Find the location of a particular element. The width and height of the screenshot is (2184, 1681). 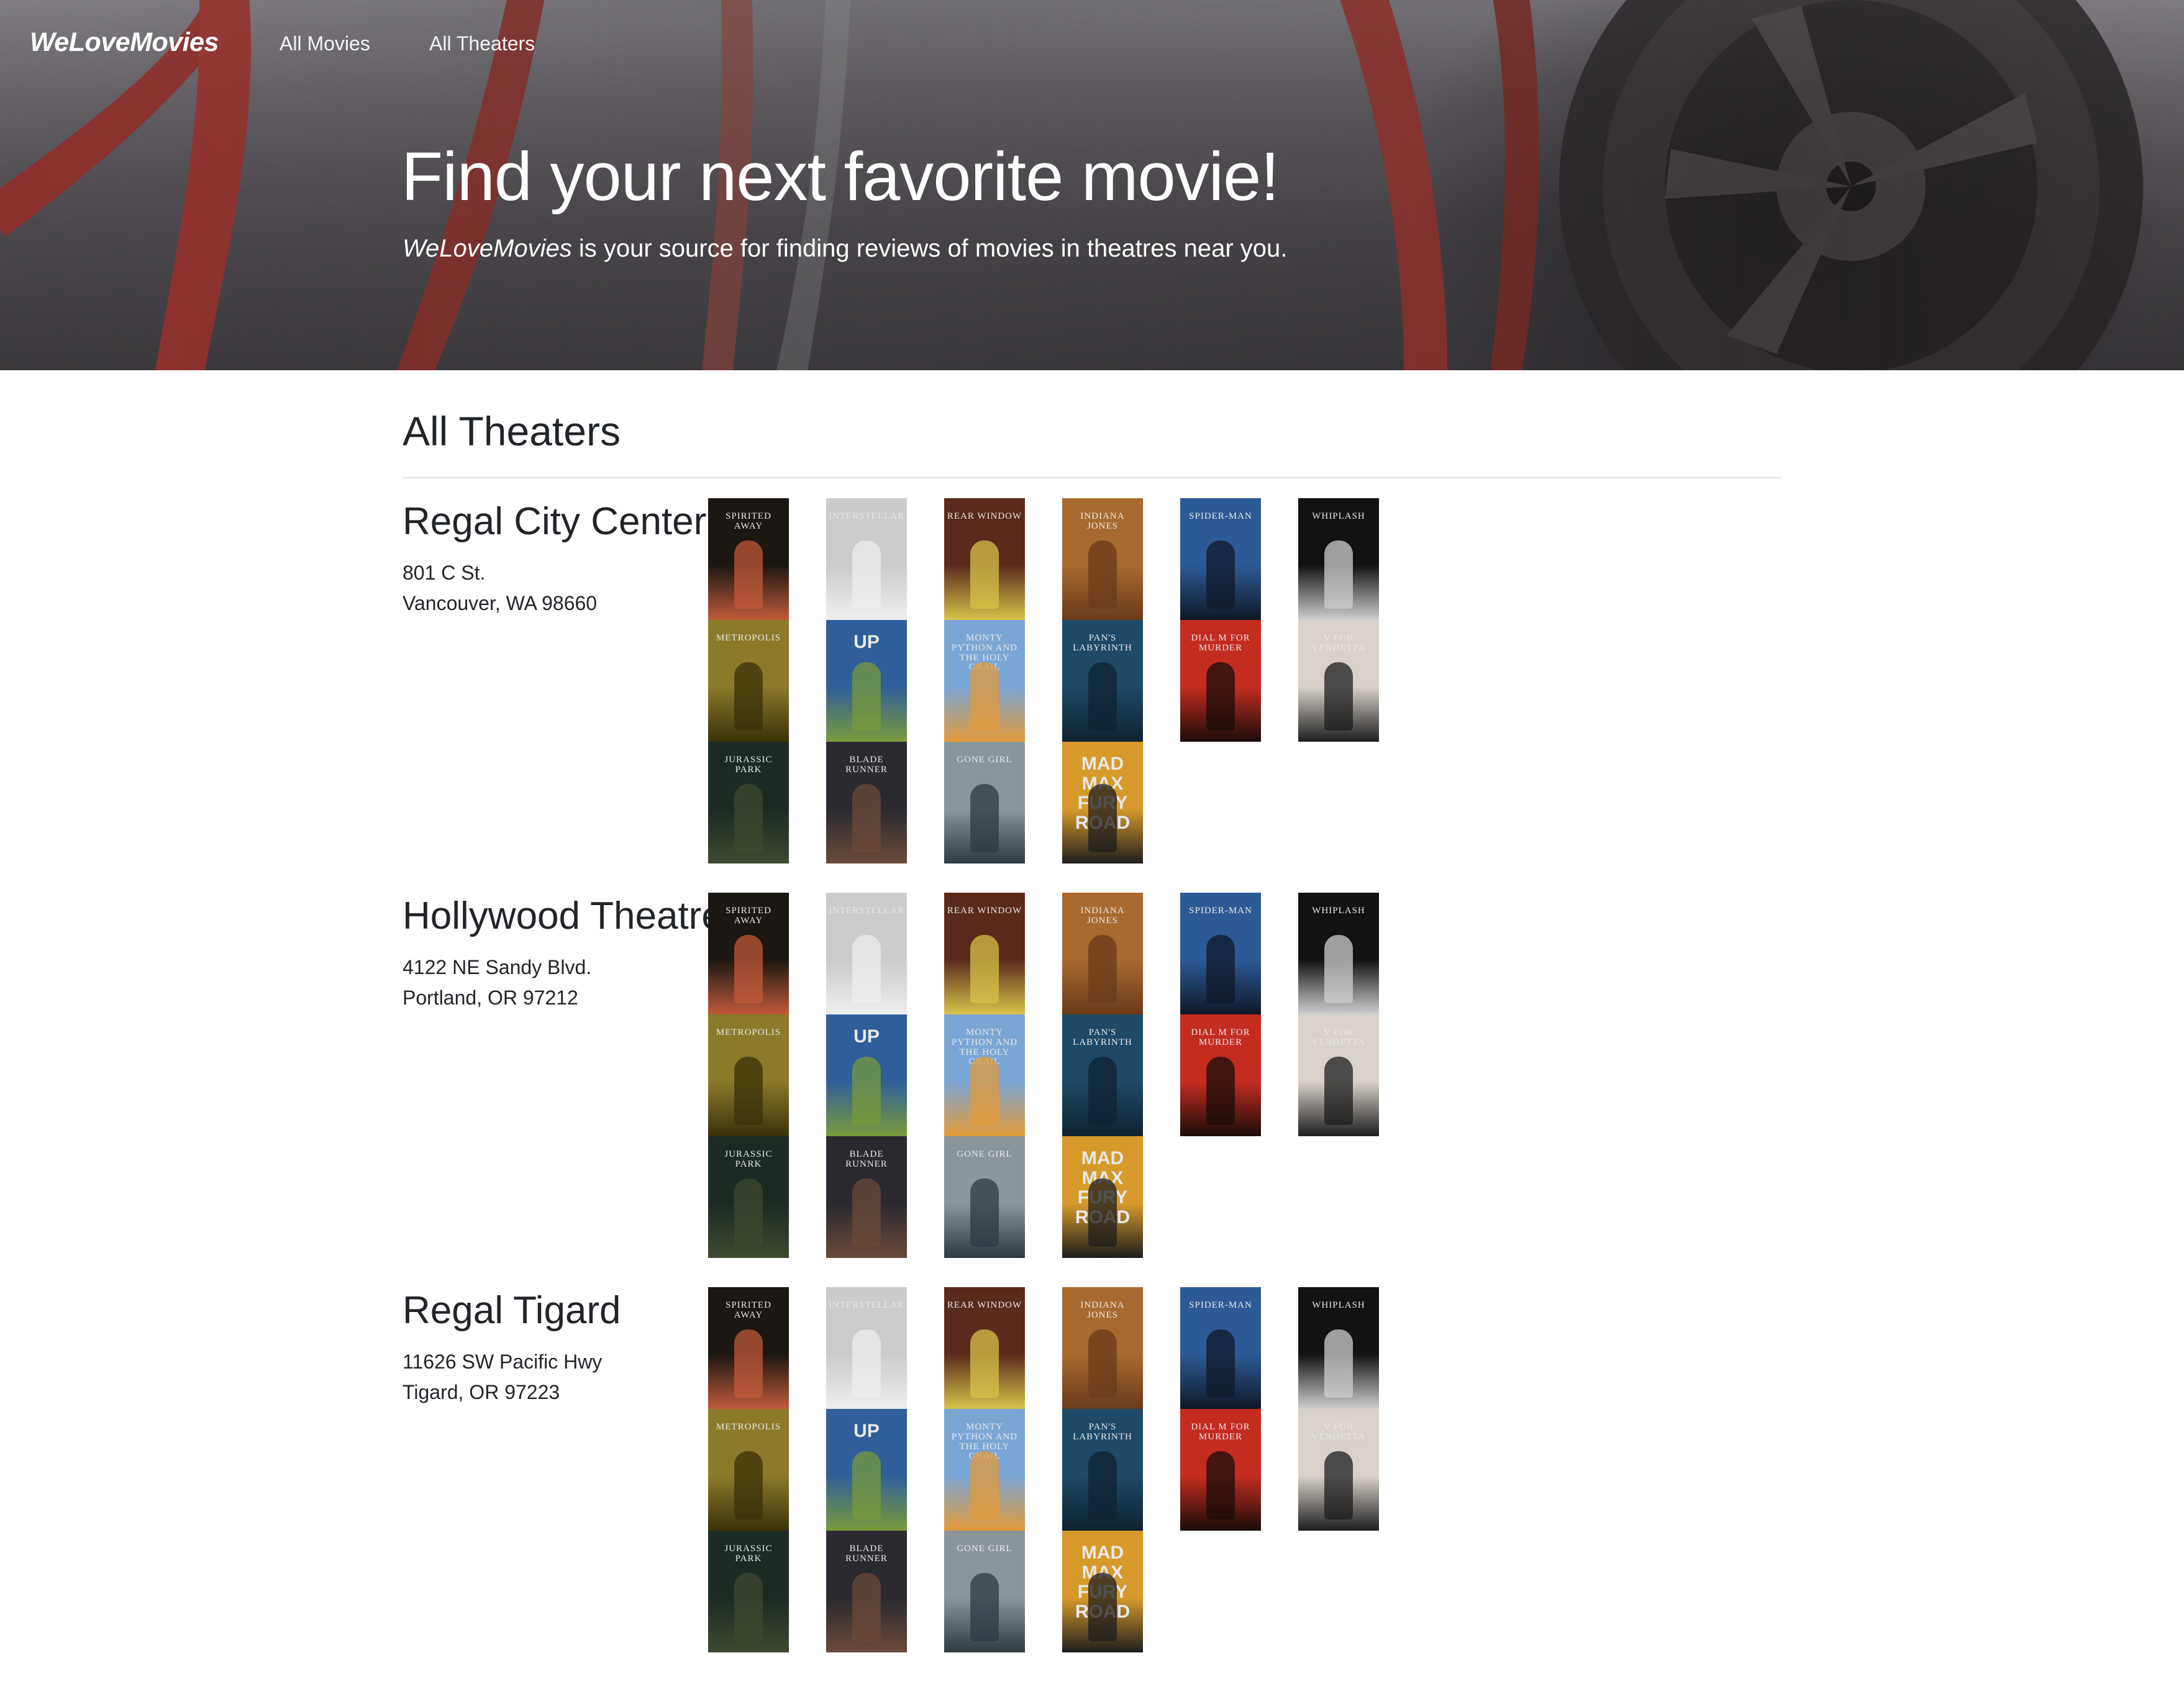

nav-link-all-movies: All Movies is located at coordinates (325, 44).